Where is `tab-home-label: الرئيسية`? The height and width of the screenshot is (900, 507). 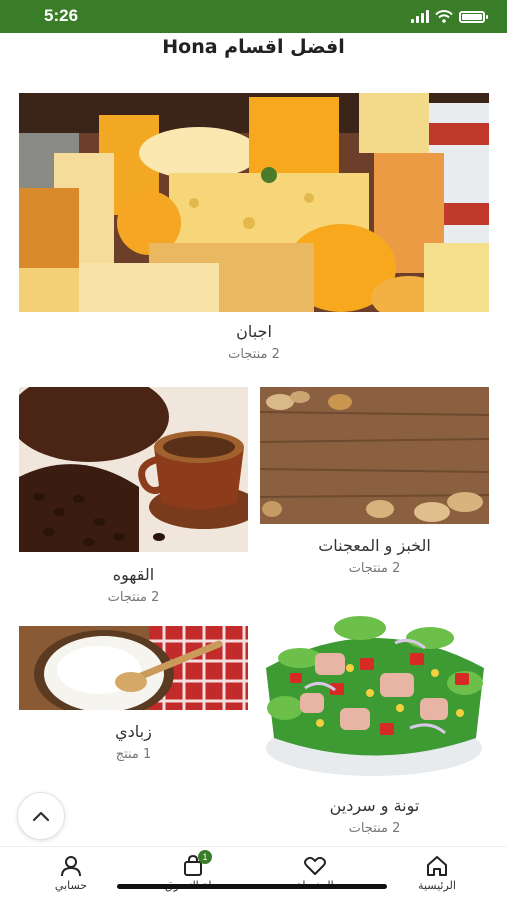 tab-home-label: الرئيسية is located at coordinates (437, 885).